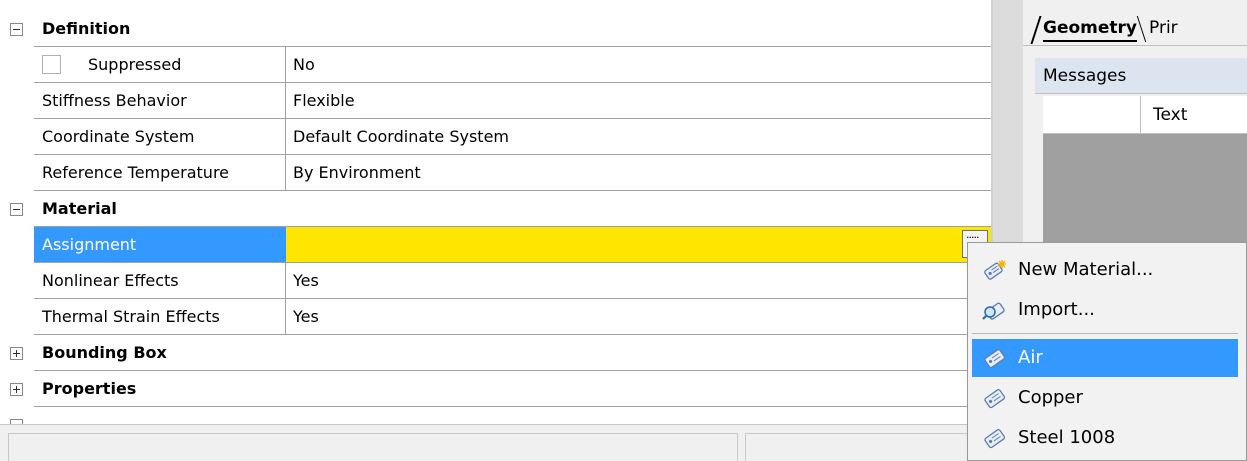 The image size is (1247, 461). I want to click on group-material: Material, so click(495, 209).